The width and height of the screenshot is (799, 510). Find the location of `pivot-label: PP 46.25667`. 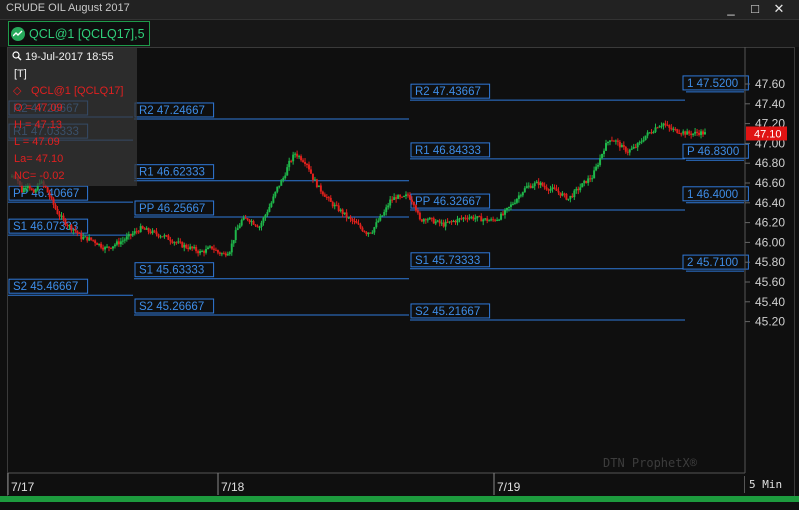

pivot-label: PP 46.25667 is located at coordinates (172, 209).